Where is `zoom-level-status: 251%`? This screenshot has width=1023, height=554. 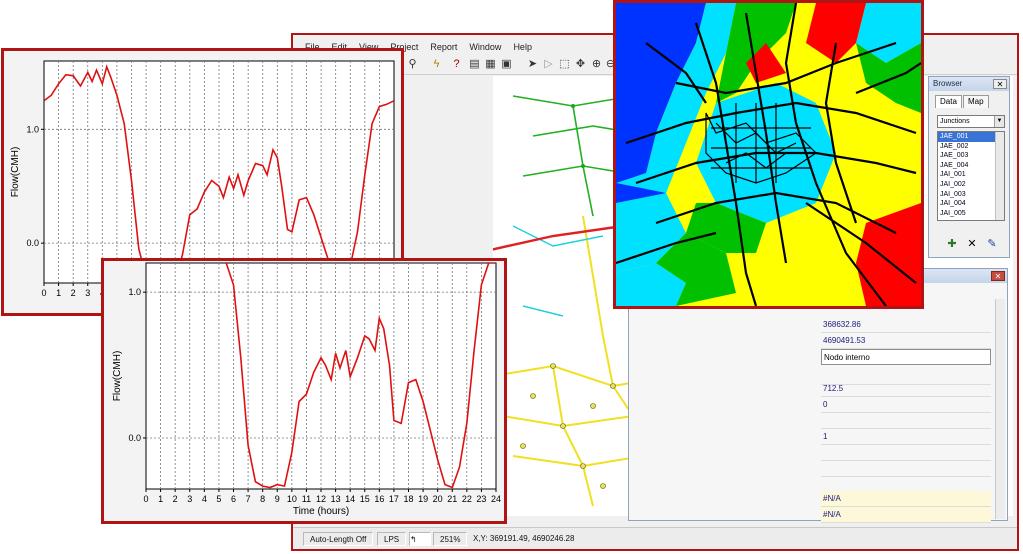
zoom-level-status: 251% is located at coordinates (450, 539).